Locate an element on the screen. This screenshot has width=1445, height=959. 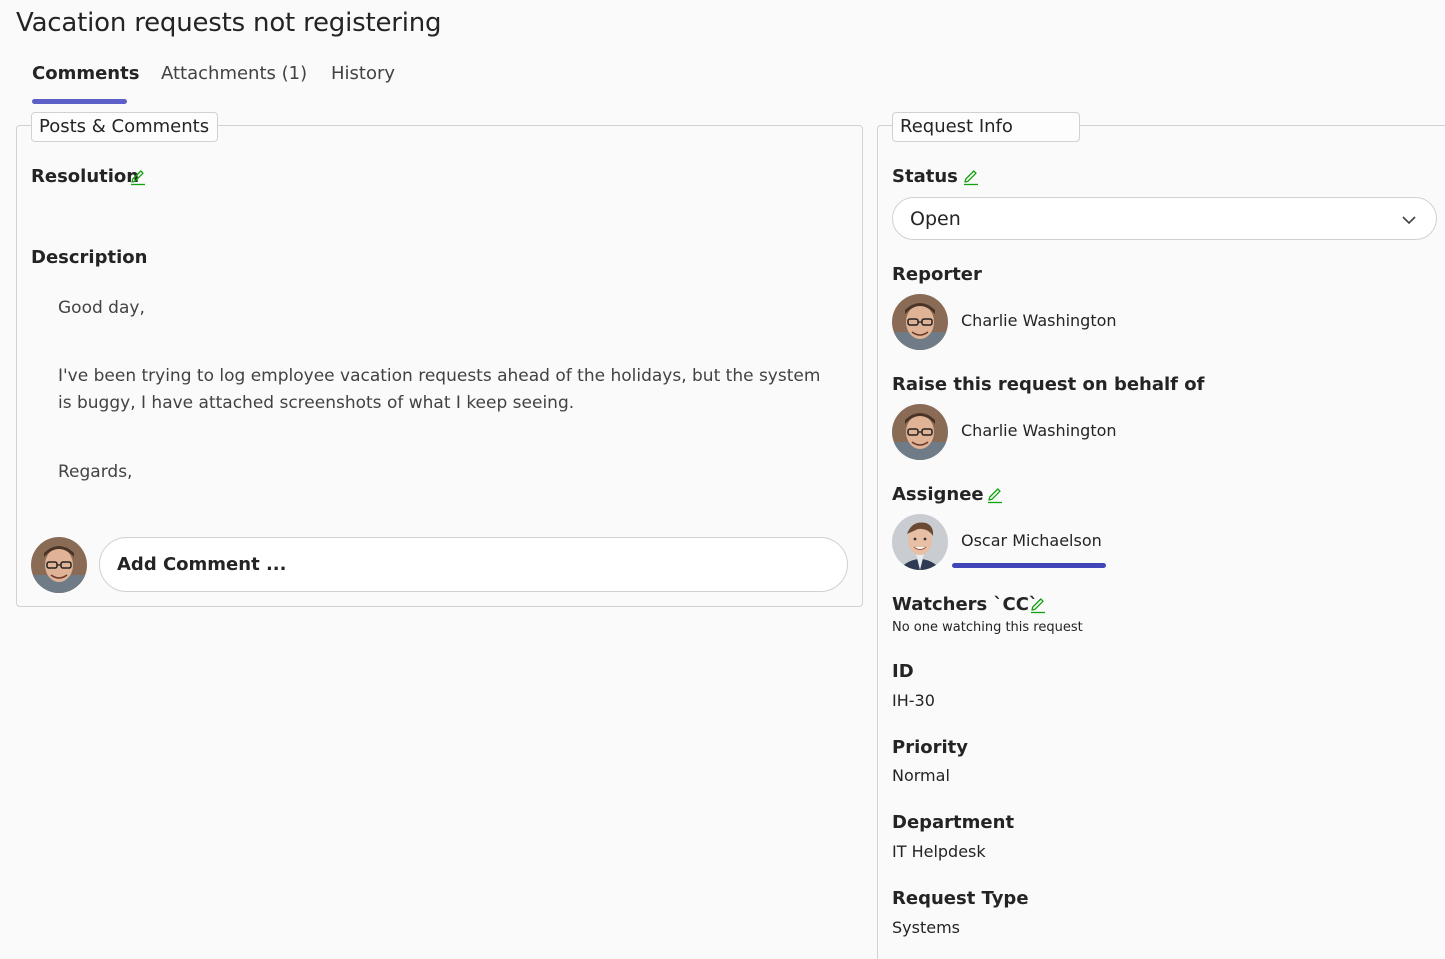
on-behalf-label: Raise this request on behalf of is located at coordinates (1048, 384).